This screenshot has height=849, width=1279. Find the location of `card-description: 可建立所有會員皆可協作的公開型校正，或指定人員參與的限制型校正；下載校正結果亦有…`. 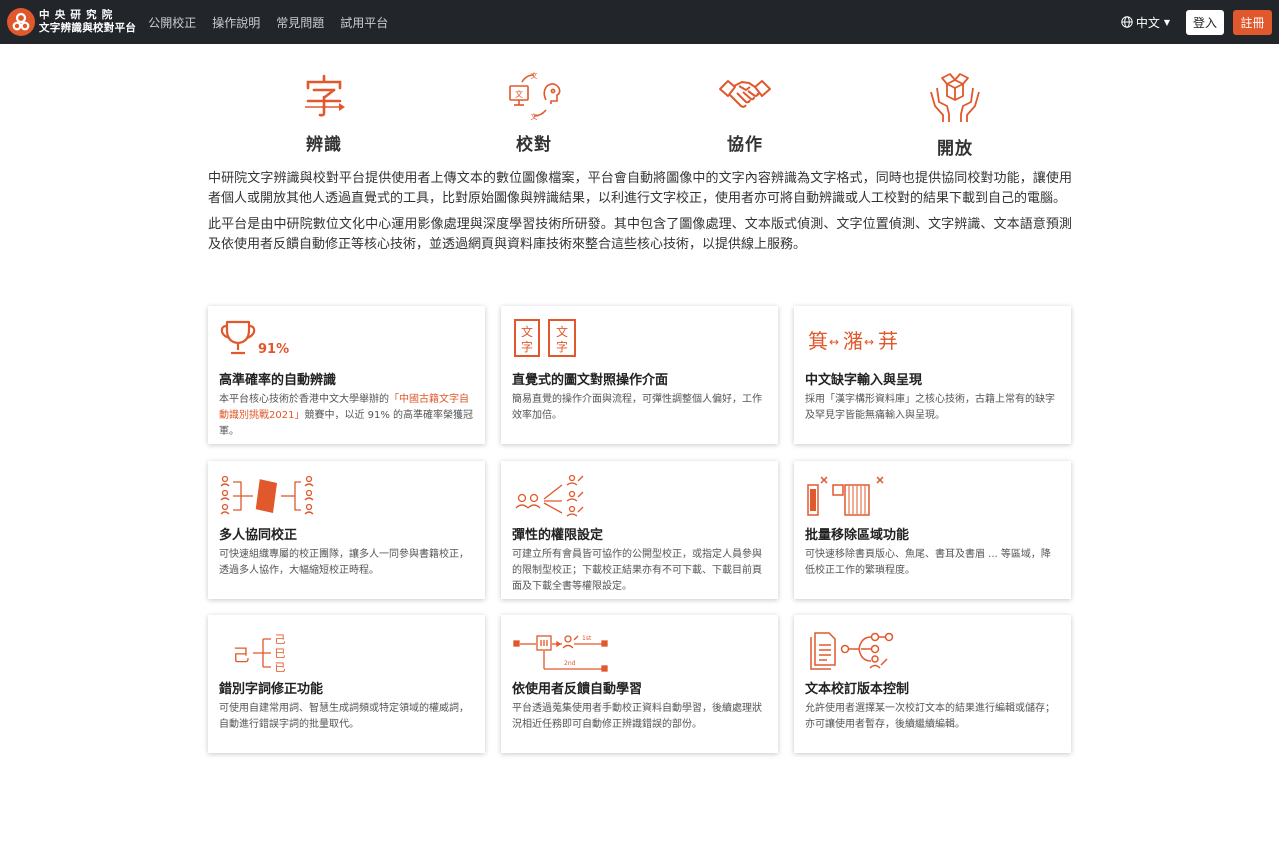

card-description: 可建立所有會員皆可協作的公開型校正，或指定人員參與的限制型校正；下載校正結果亦有… is located at coordinates (637, 570).